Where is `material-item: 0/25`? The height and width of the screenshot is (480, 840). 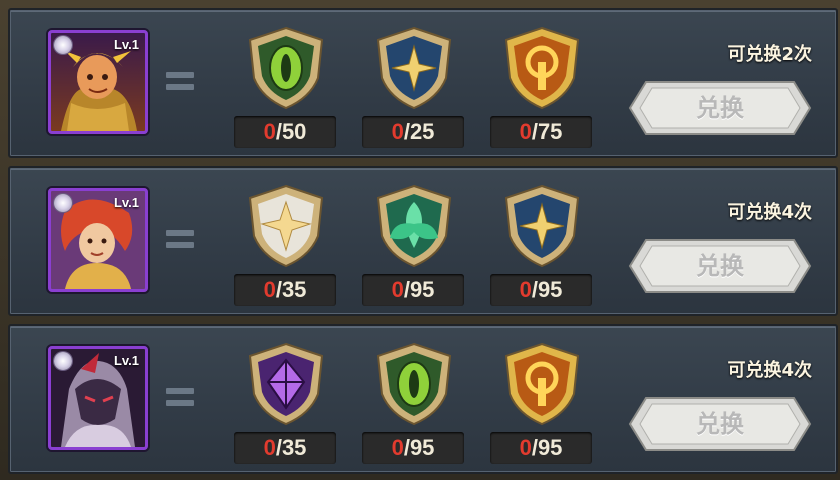 material-item: 0/25 is located at coordinates (414, 85).